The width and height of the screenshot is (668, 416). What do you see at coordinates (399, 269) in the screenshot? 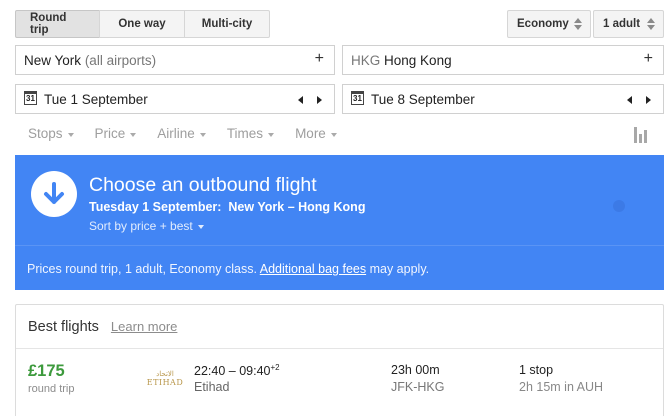
I see `price-note-suffix: may apply.` at bounding box center [399, 269].